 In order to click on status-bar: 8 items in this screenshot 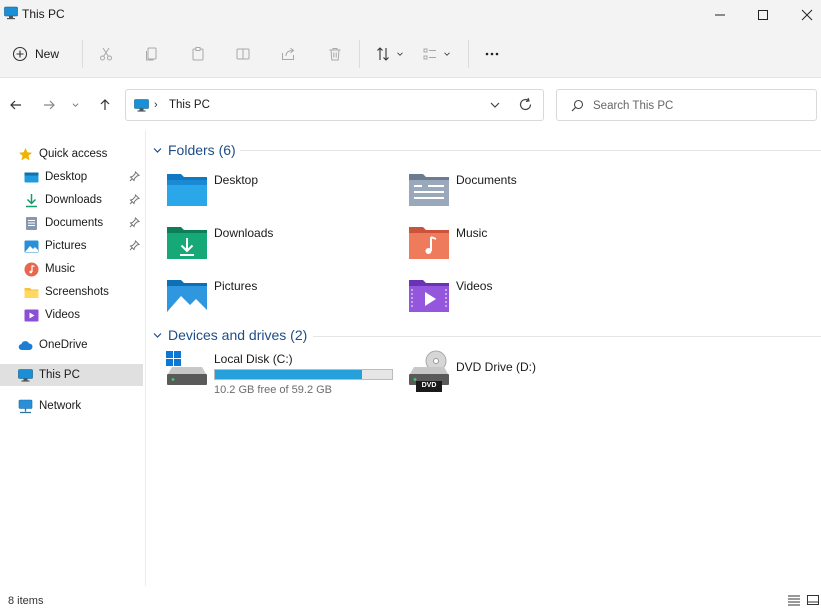, I will do `click(410, 599)`.